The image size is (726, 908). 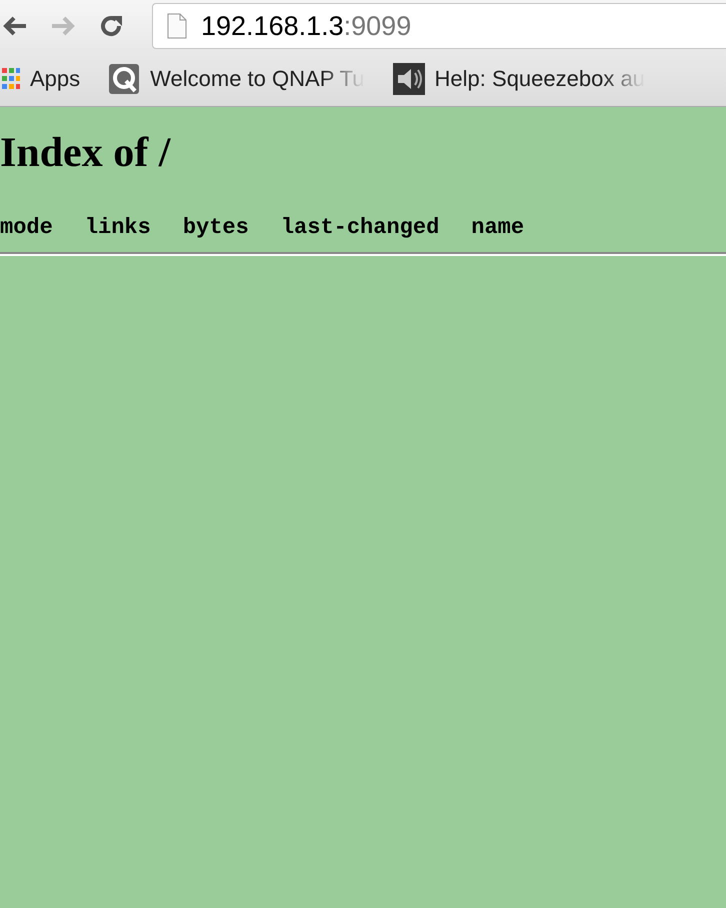 I want to click on speaker-icon, so click(x=408, y=79).